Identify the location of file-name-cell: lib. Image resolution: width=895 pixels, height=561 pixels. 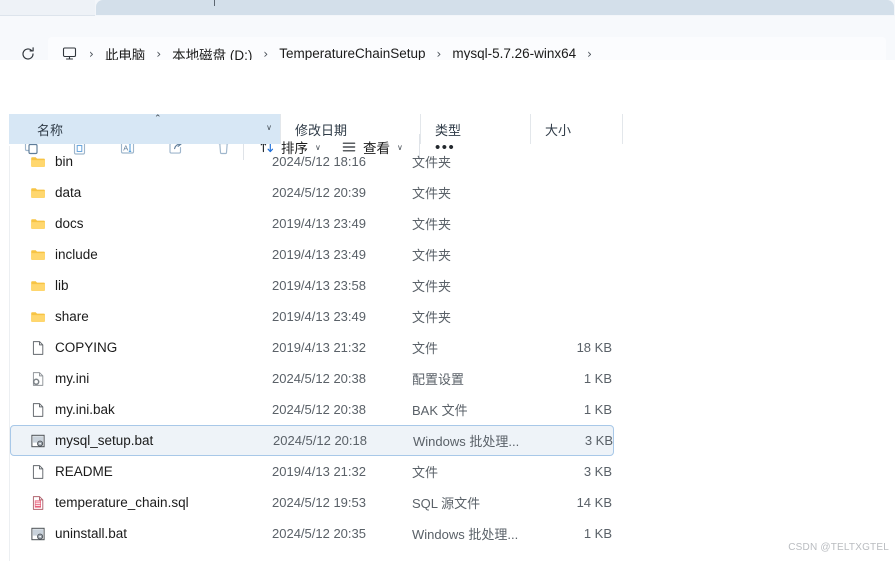
(141, 285).